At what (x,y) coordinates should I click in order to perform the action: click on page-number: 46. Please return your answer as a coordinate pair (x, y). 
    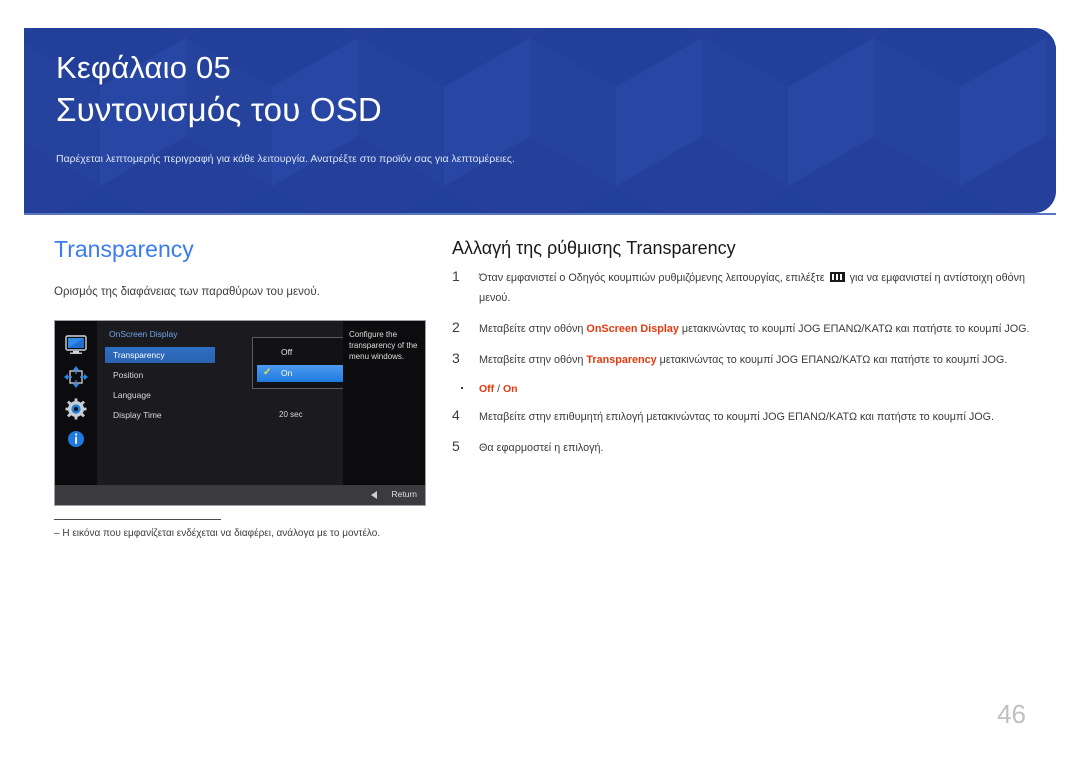
    Looking at the image, I should click on (1011, 714).